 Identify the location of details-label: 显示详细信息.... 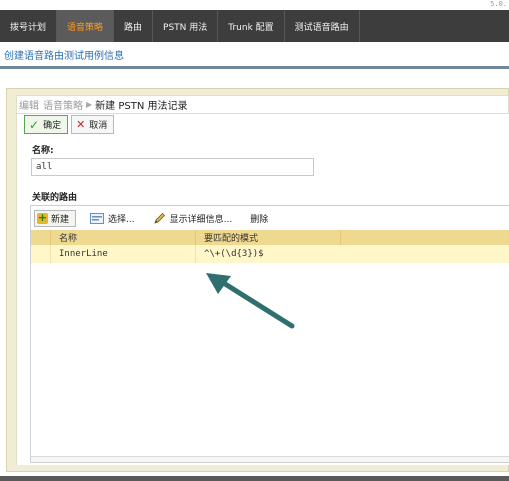
(201, 219).